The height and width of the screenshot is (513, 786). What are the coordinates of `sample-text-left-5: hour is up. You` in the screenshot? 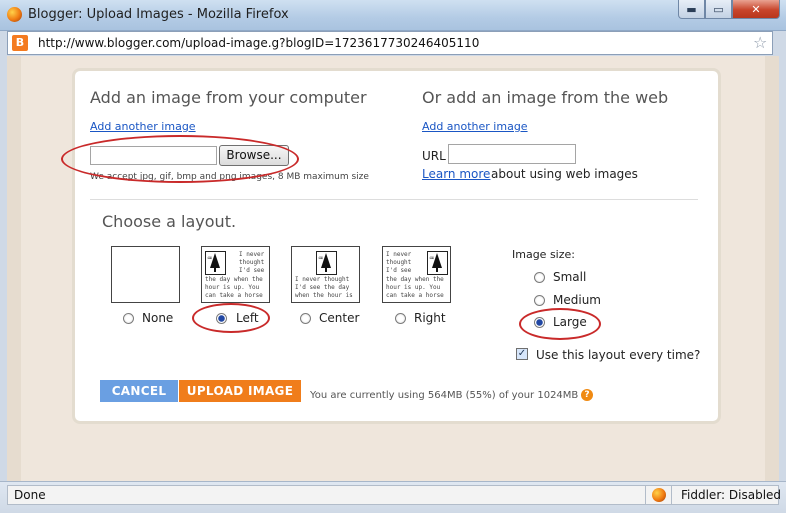 It's located at (232, 287).